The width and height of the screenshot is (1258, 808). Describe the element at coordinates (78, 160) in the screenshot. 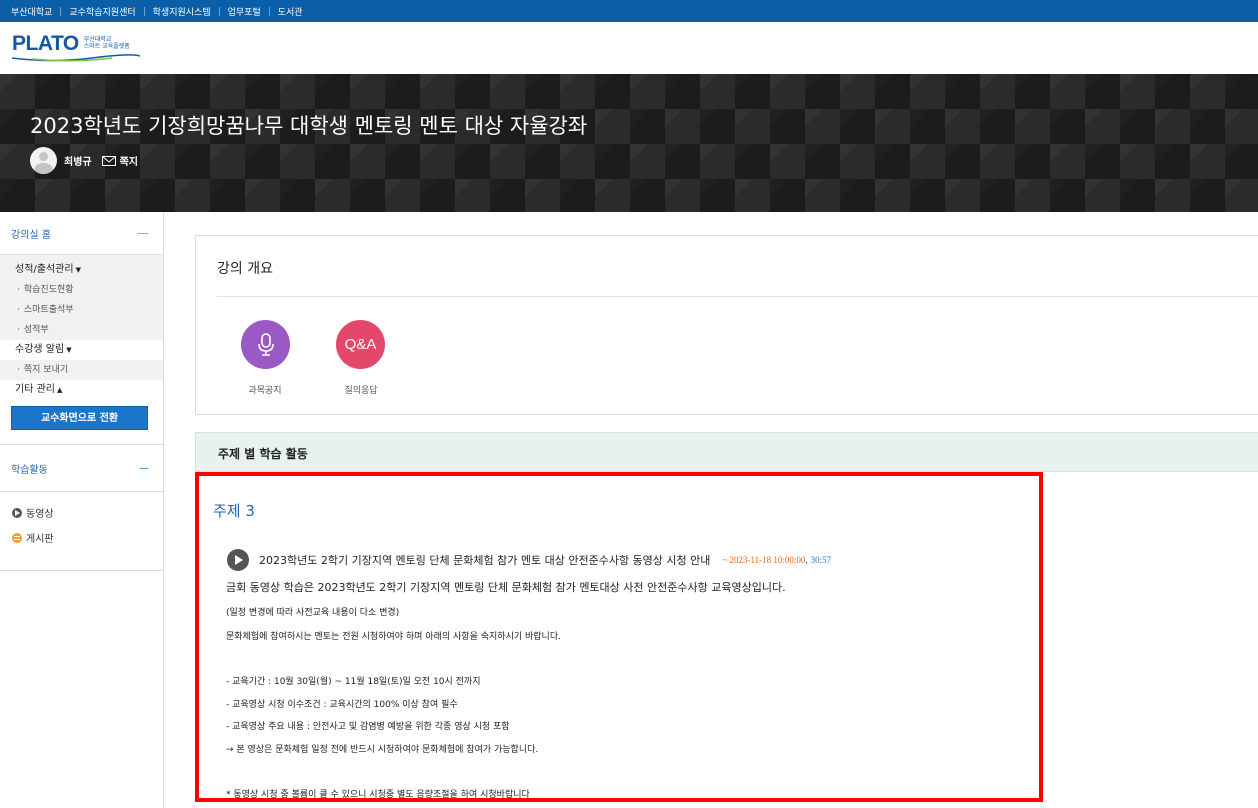

I see `professor-name: 최병규` at that location.